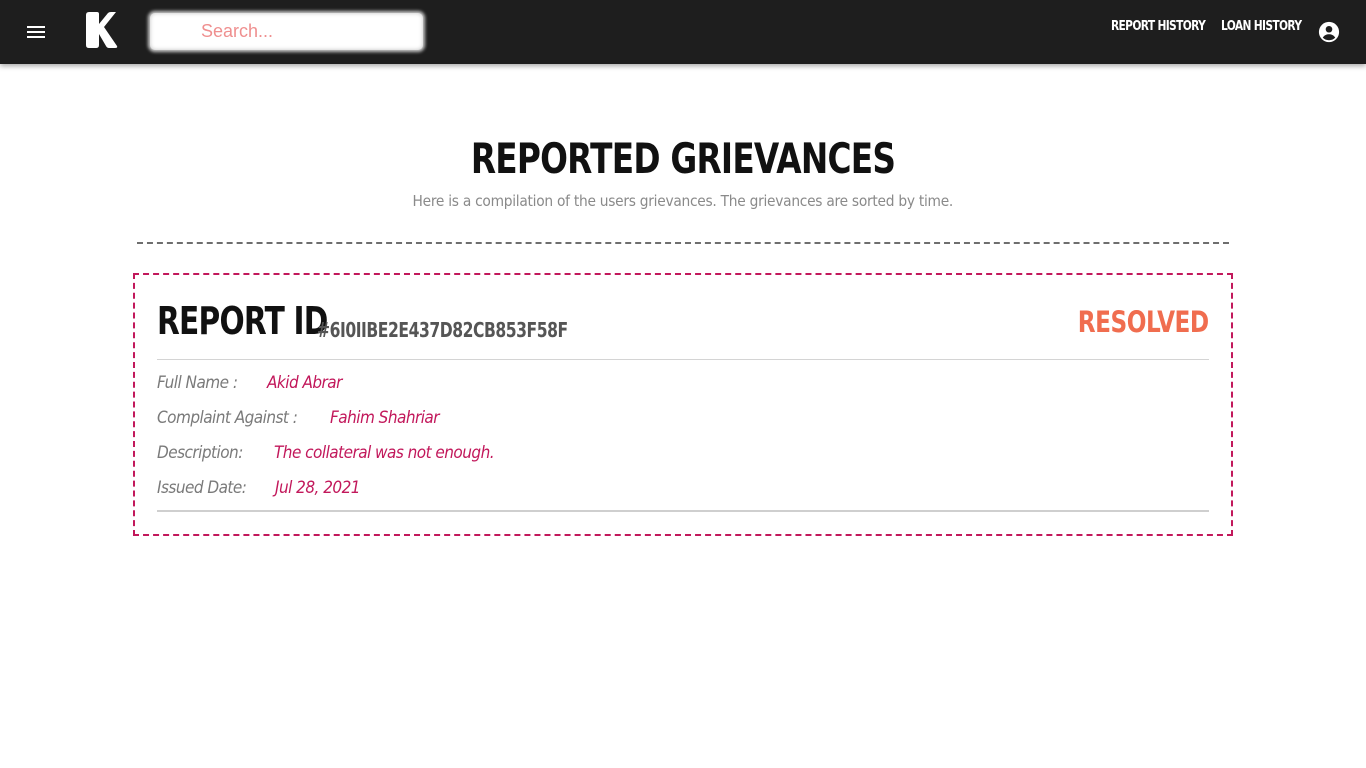 This screenshot has height=768, width=1366. What do you see at coordinates (36, 32) in the screenshot?
I see `menu-icon` at bounding box center [36, 32].